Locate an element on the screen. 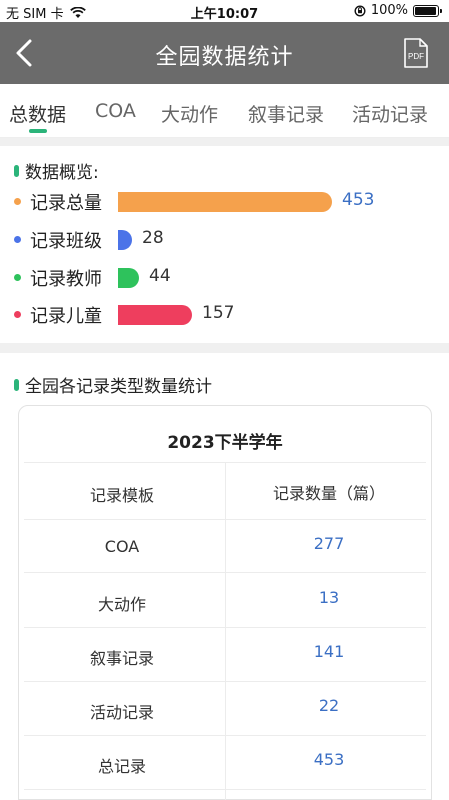 This screenshot has width=449, height=800. overview-row: 记录教师 44 is located at coordinates (229, 278).